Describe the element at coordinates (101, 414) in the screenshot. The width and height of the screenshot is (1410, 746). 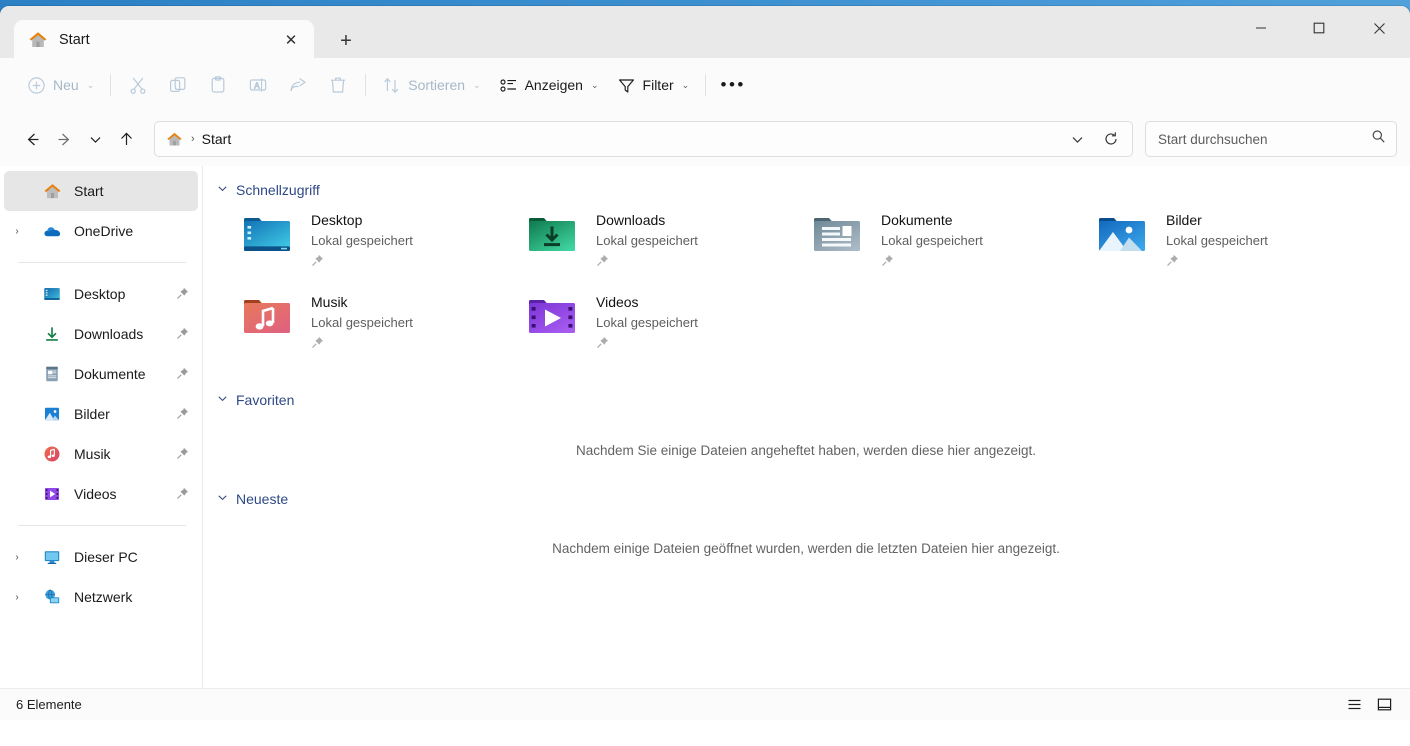
I see `sidebar-item-bilder: Bilder` at that location.